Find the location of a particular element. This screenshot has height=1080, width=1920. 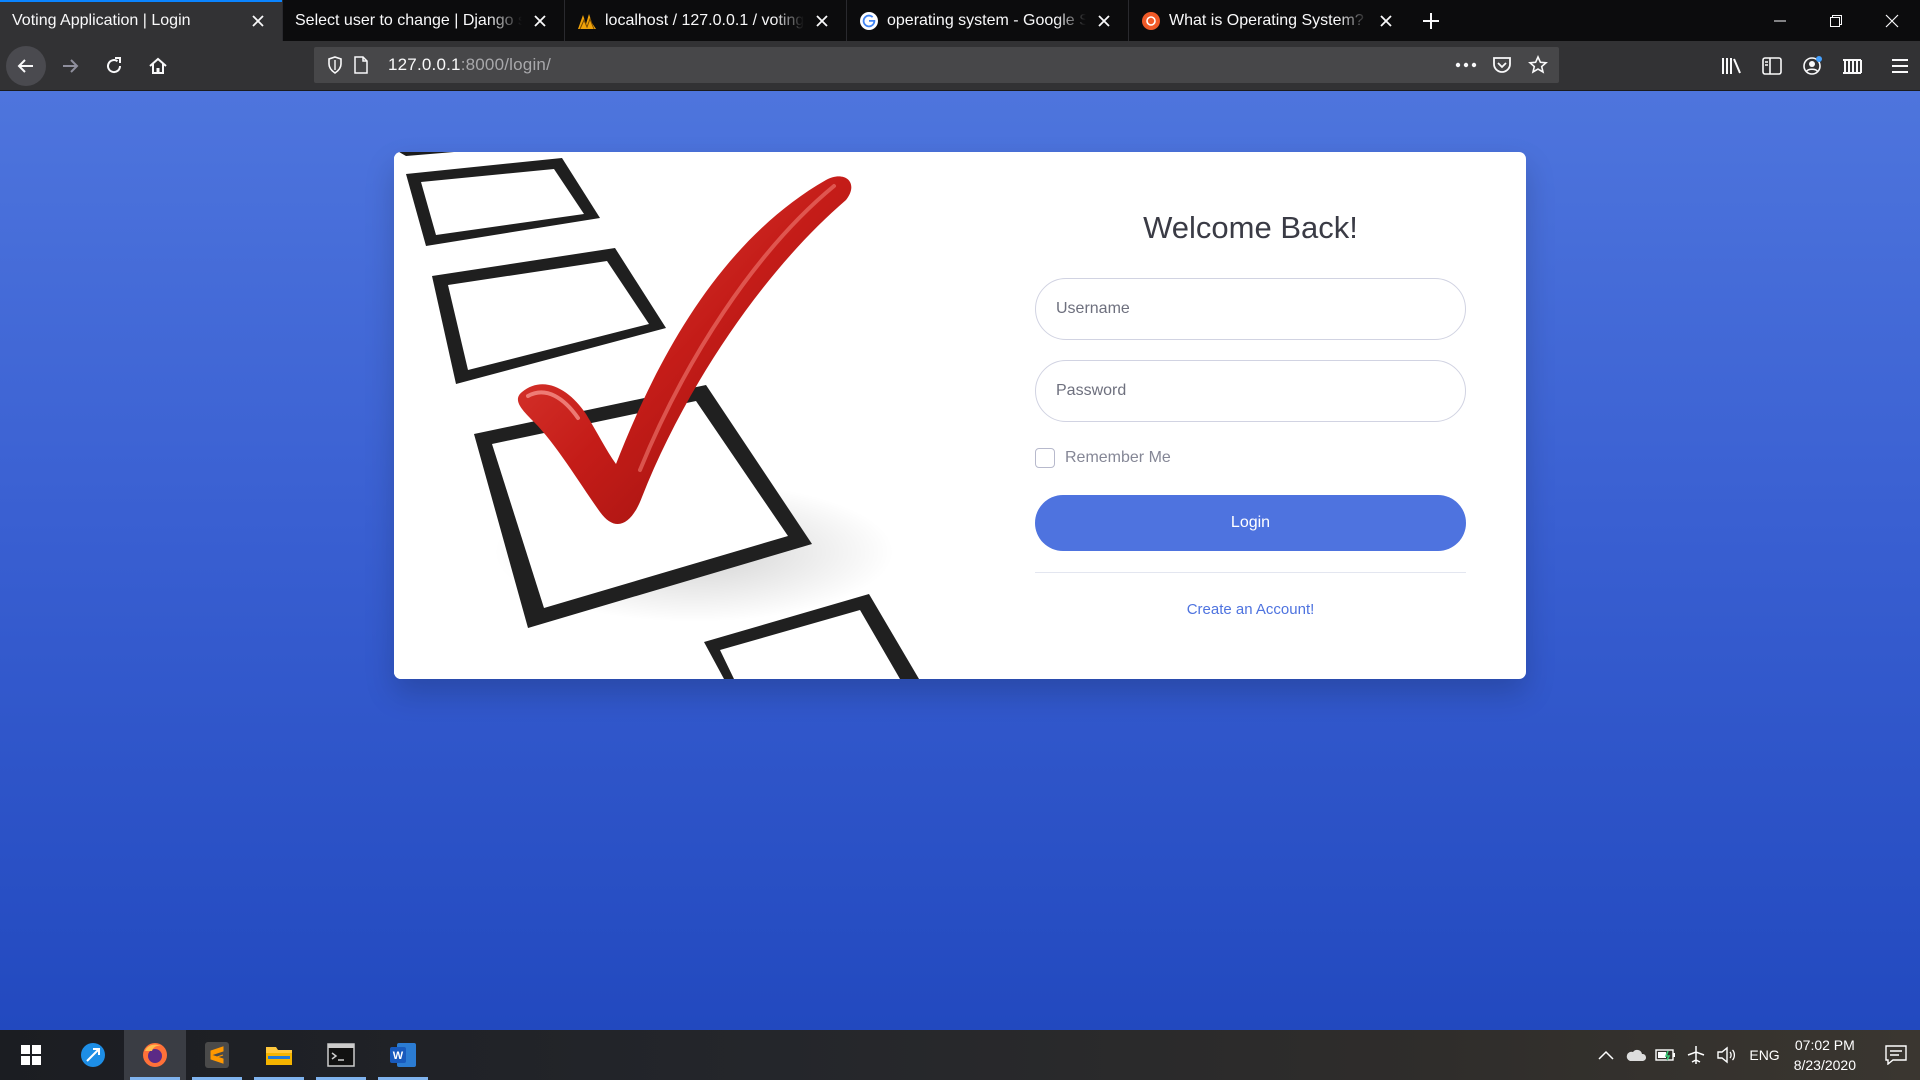

tab-title: operating system - Google Search is located at coordinates (986, 20).